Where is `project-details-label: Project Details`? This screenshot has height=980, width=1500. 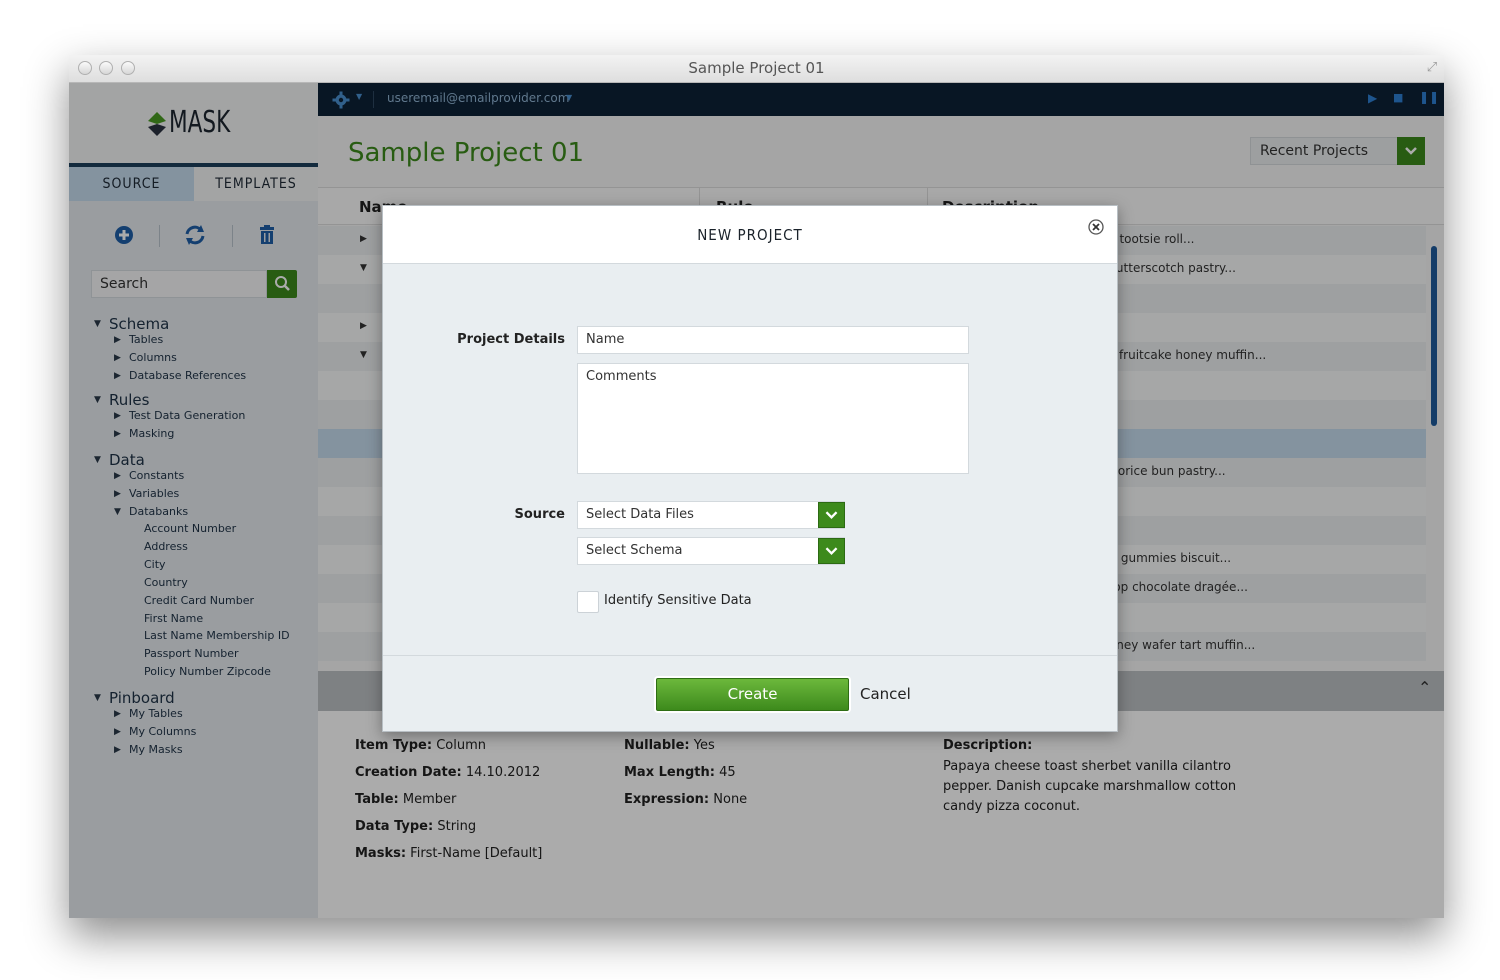
project-details-label: Project Details is located at coordinates (511, 339).